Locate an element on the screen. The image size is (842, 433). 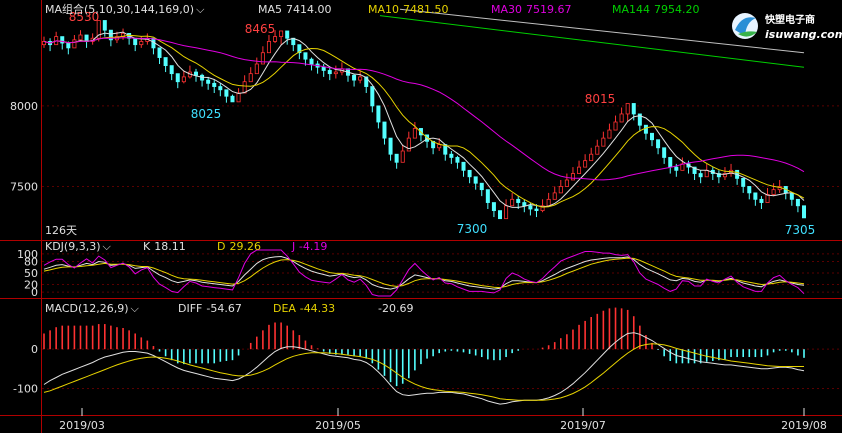
price-legend-item: MA5 7414.00 is located at coordinates (295, 9).